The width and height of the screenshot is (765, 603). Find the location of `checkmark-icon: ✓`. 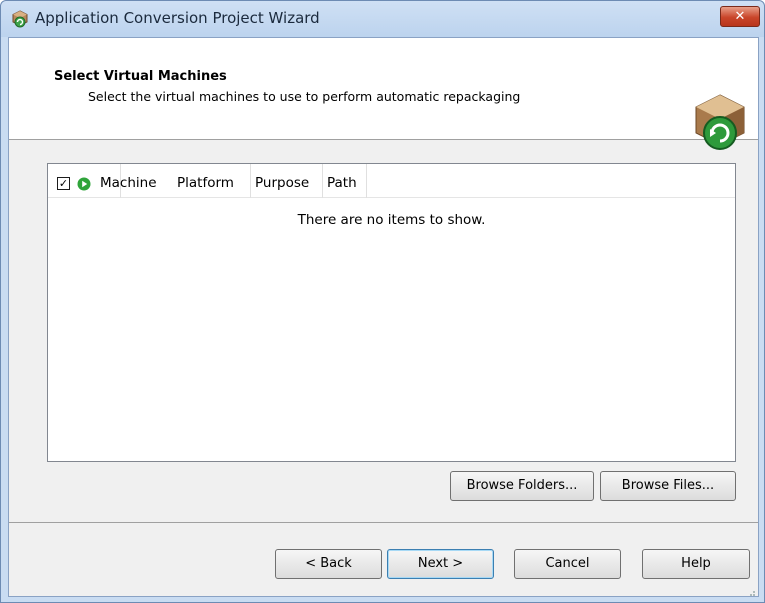

checkmark-icon: ✓ is located at coordinates (63, 183).